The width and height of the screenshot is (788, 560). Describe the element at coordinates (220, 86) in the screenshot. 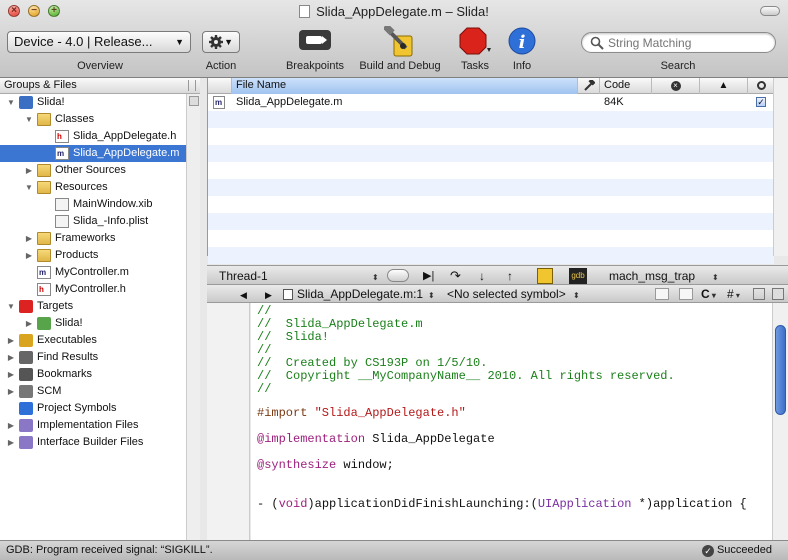

I see `file-type-column-header` at that location.